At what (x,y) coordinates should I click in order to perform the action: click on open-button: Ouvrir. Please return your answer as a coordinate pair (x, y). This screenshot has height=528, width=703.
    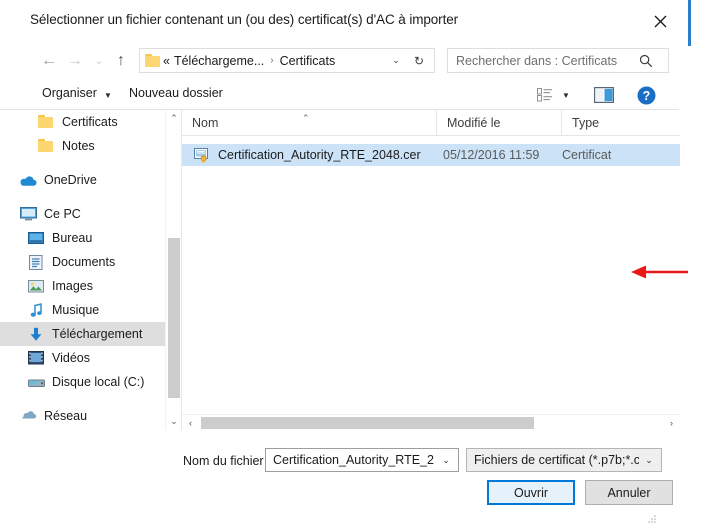
    Looking at the image, I should click on (531, 492).